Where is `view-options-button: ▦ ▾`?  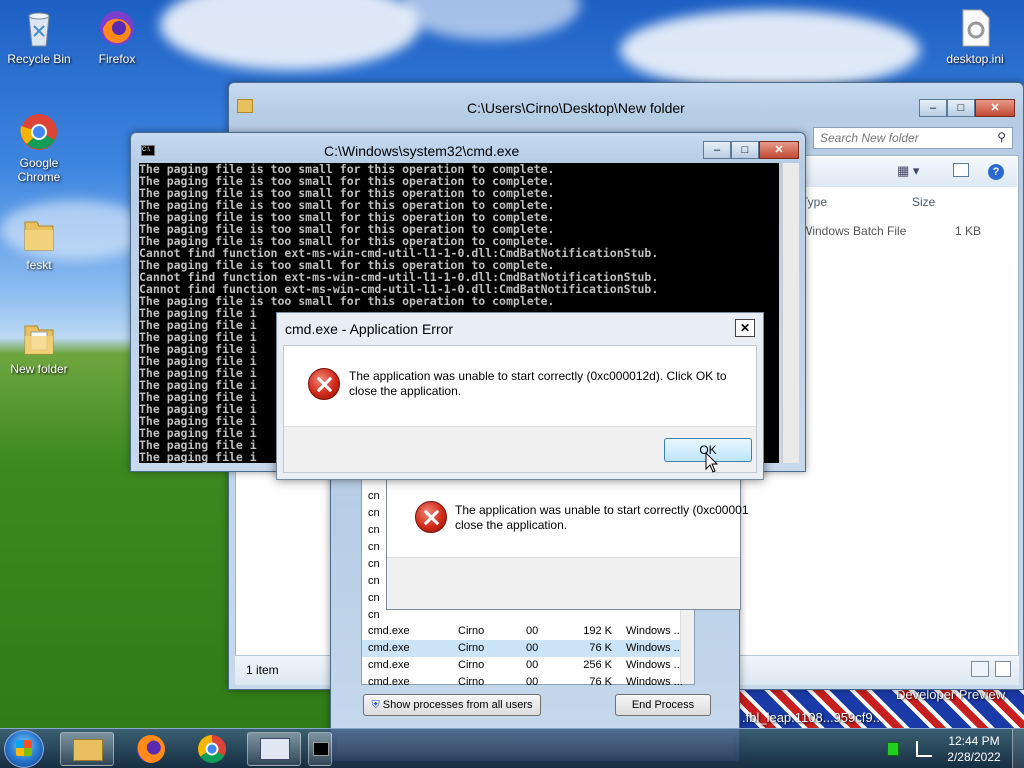 view-options-button: ▦ ▾ is located at coordinates (908, 171).